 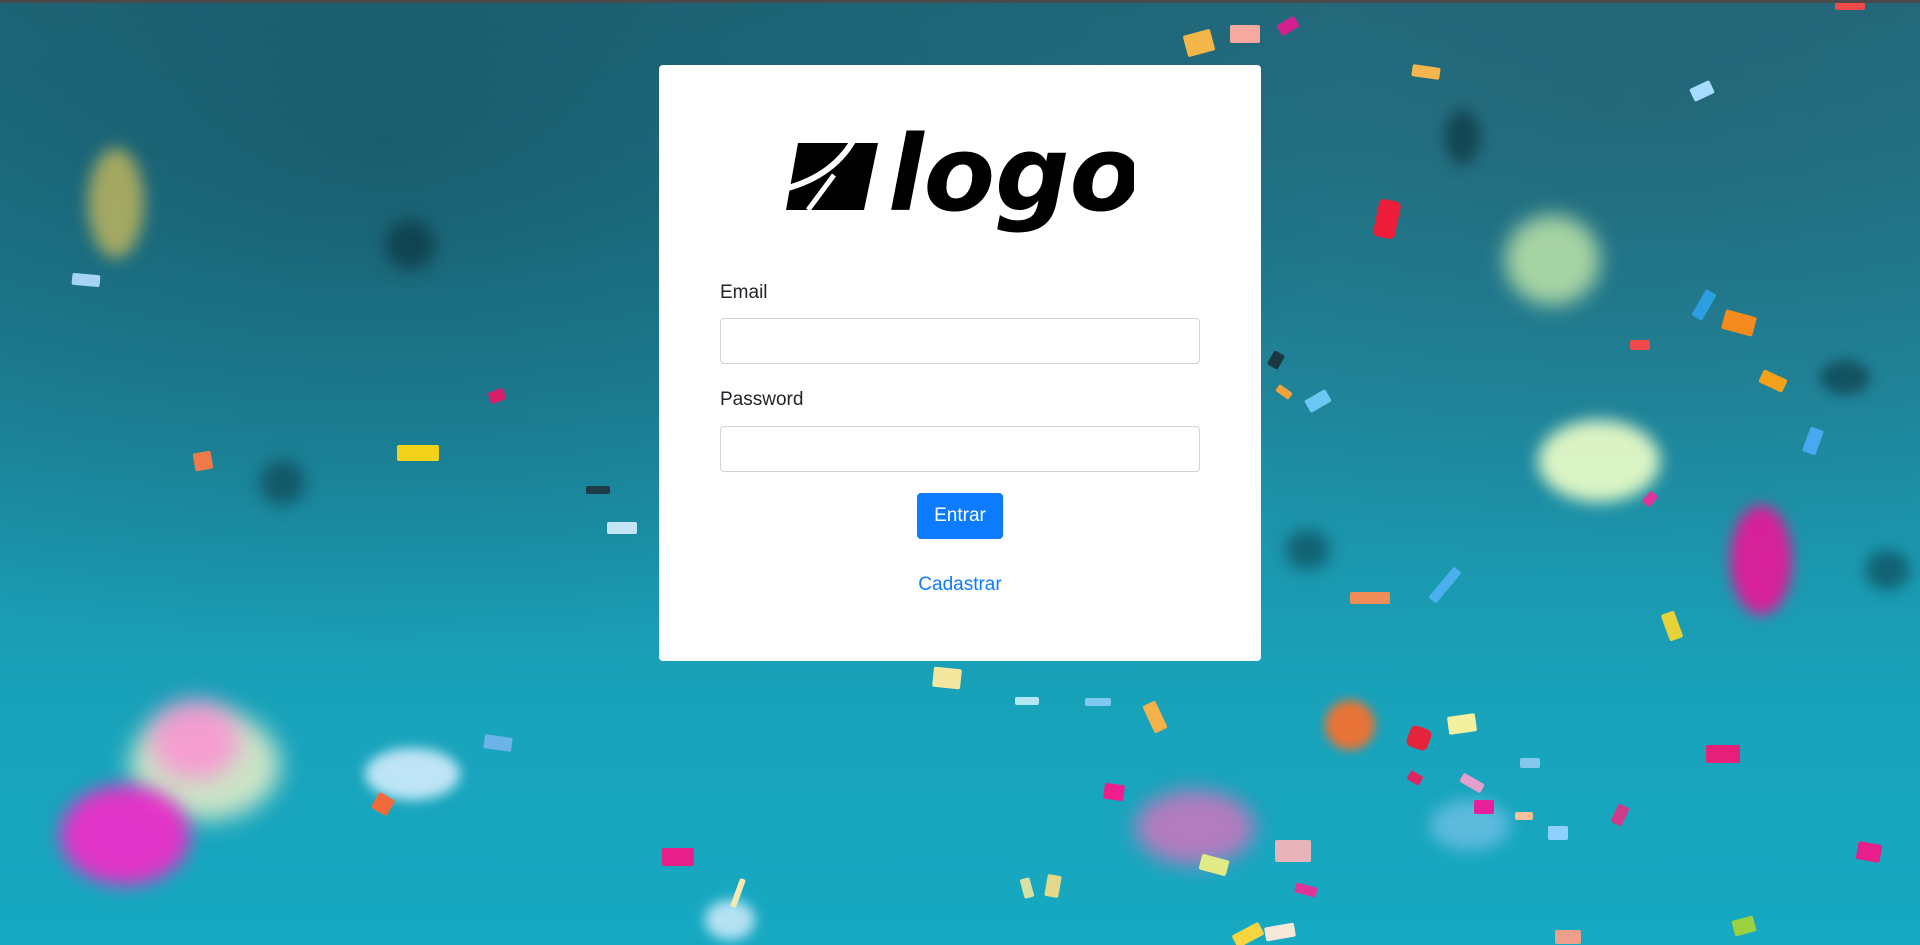 I want to click on brand-logo: logo, so click(x=960, y=179).